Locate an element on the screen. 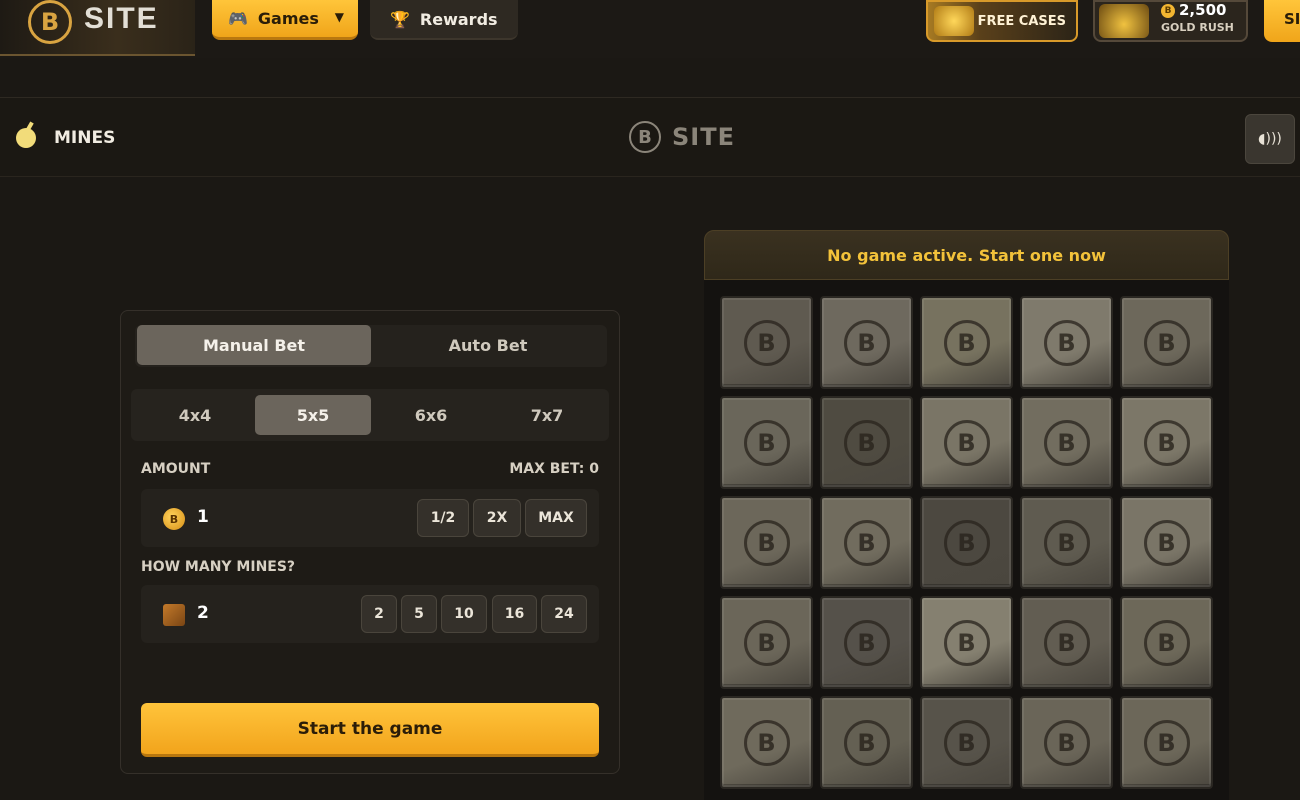 Image resolution: width=1300 pixels, height=800 pixels. amount-value: 1 is located at coordinates (203, 517).